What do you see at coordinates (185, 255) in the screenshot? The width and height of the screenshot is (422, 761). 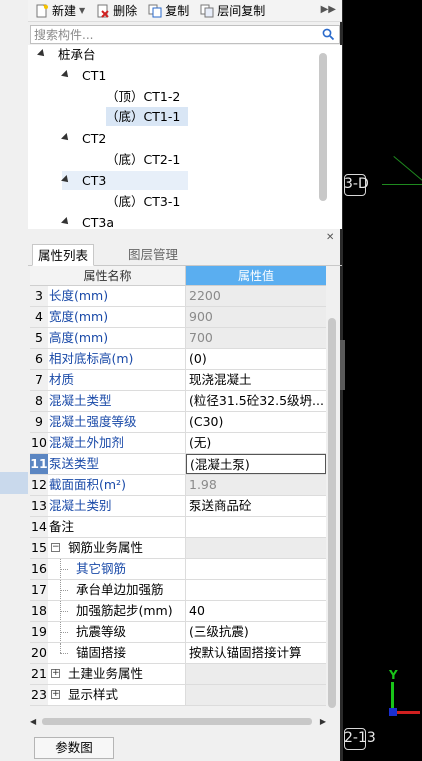 I see `property-tabs: 属性列表 图层管理` at bounding box center [185, 255].